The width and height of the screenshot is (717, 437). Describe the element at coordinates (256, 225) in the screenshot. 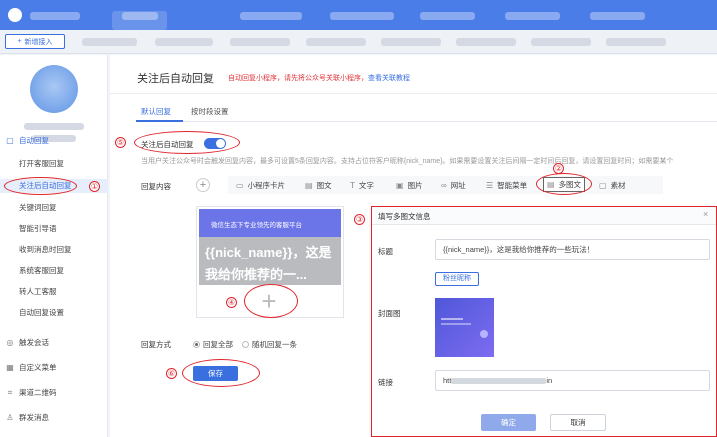

I see `preview-banner-text: 微信生态下专业领先的客服平台` at that location.